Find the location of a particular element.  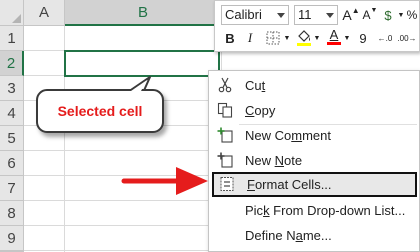

column-header-a: A is located at coordinates (44, 13).